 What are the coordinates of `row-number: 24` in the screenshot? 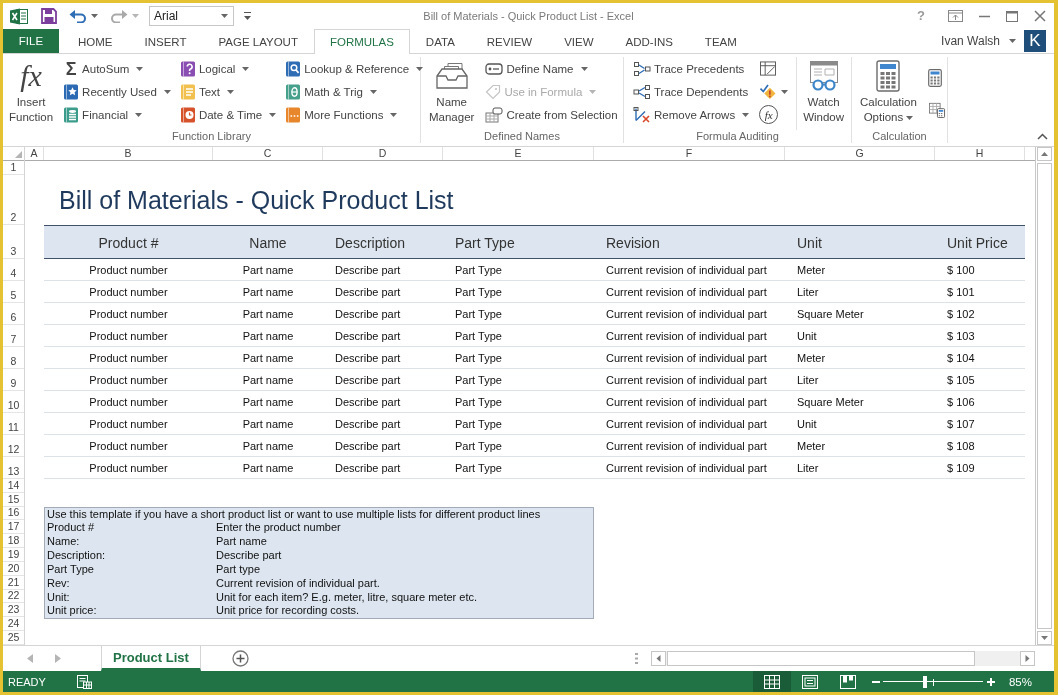 It's located at (13, 624).